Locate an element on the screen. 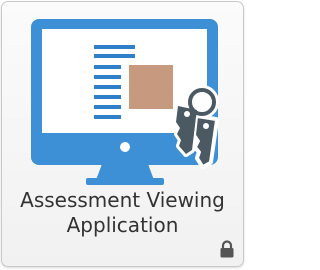 This screenshot has width=320, height=270. tile-title: Assessment Viewing Application is located at coordinates (122, 213).